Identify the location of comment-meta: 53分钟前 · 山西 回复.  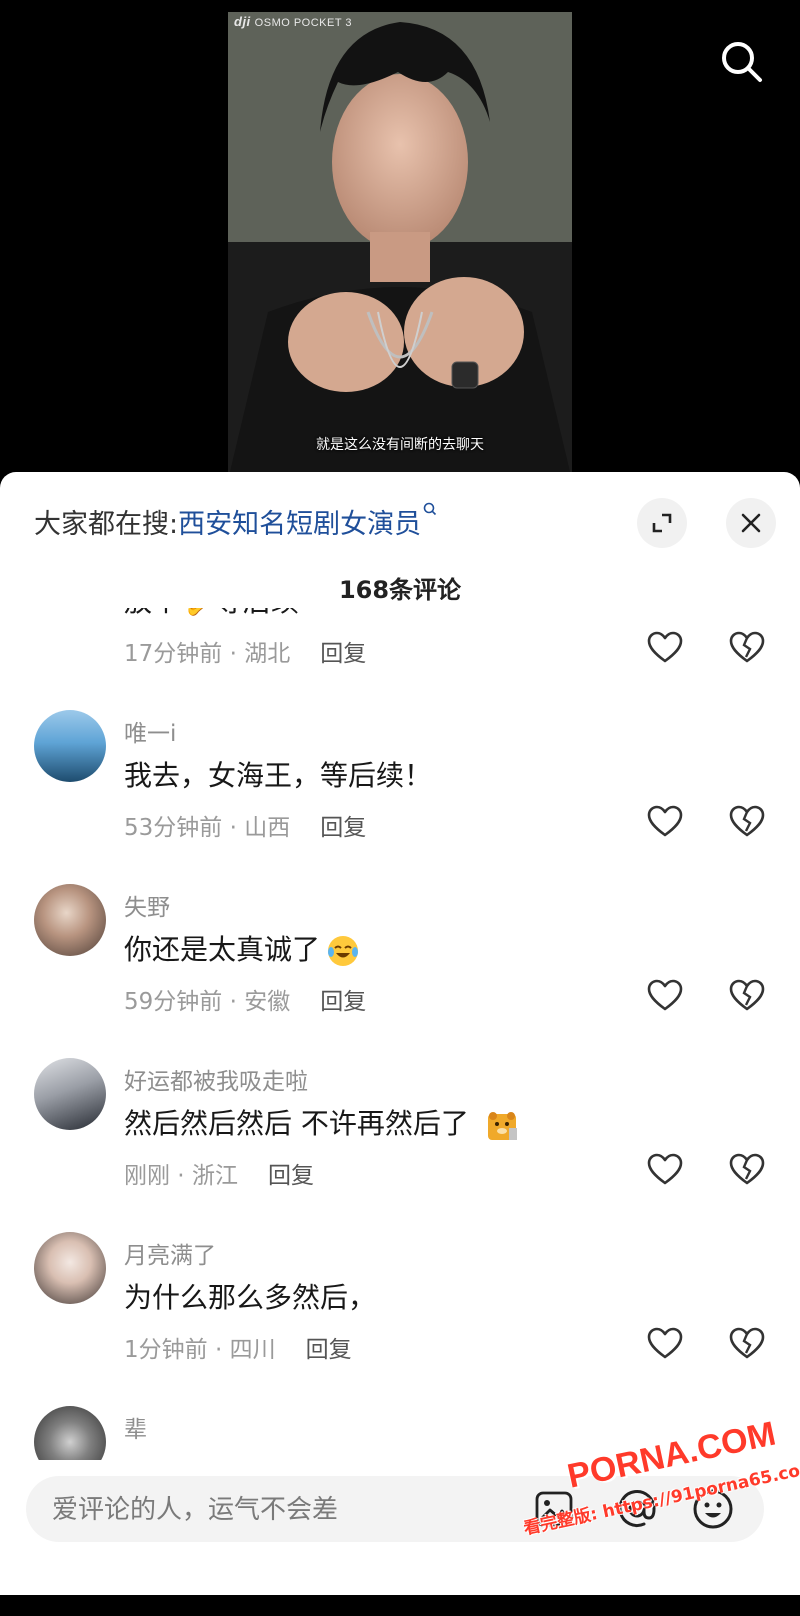
(245, 828).